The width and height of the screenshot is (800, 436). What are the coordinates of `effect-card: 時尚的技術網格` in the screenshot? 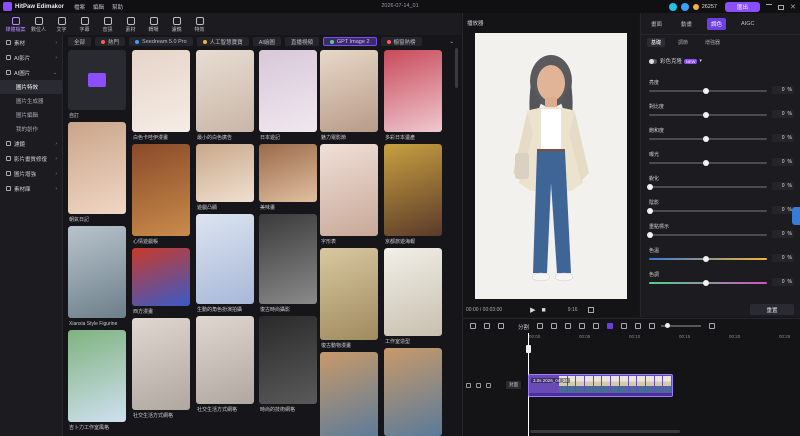 It's located at (288, 364).